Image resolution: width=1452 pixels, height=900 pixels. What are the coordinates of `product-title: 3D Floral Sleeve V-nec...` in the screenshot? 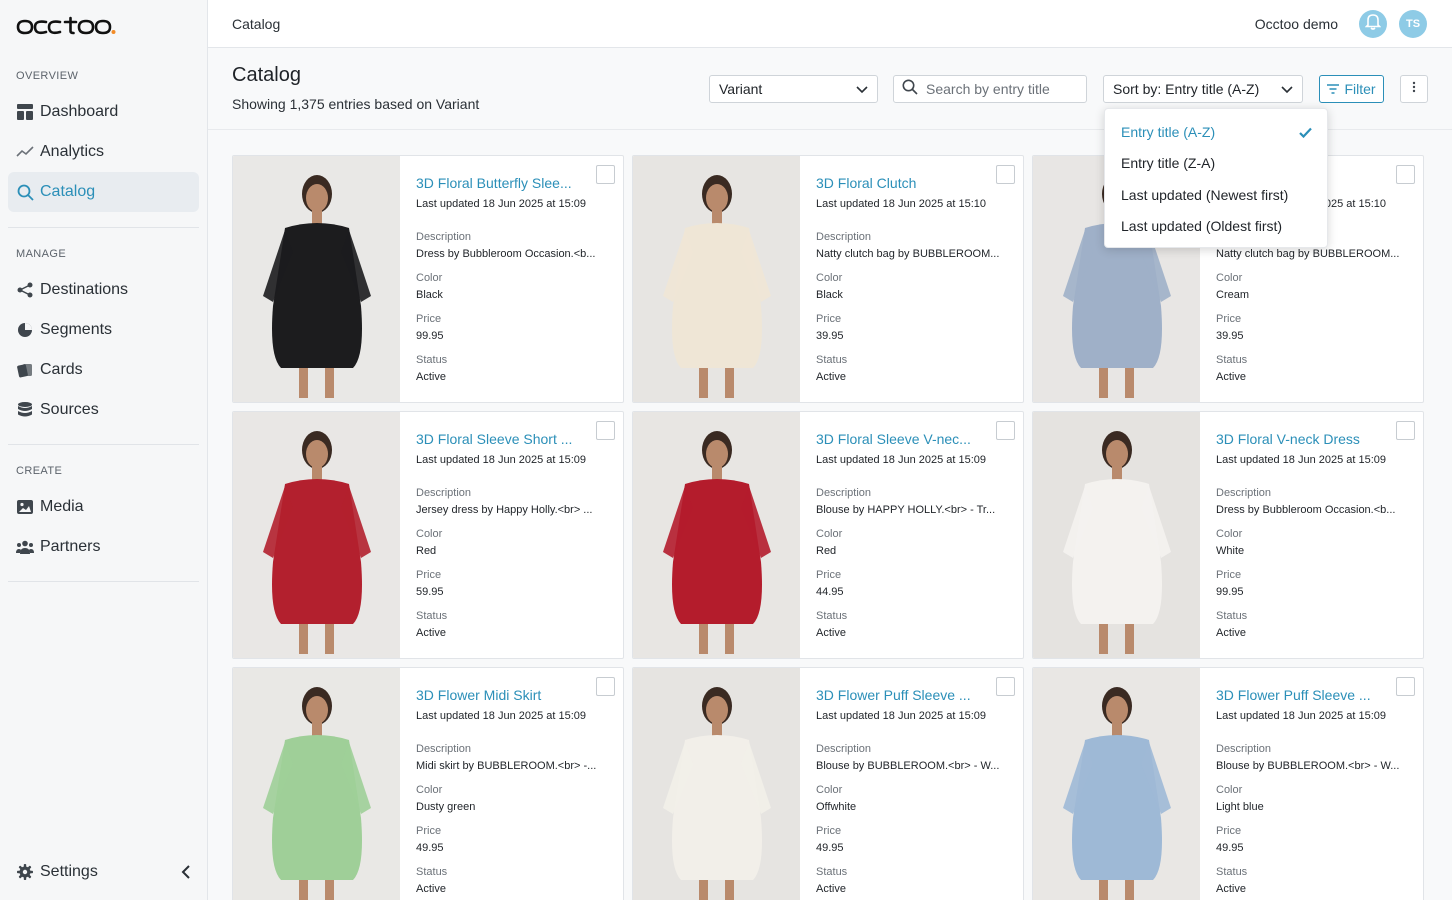 It's located at (893, 439).